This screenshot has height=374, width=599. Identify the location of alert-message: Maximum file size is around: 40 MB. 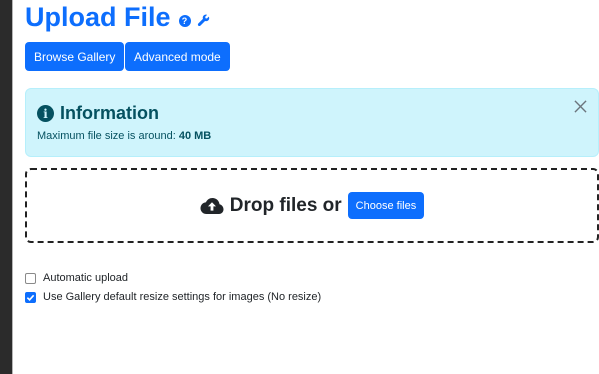
(124, 136).